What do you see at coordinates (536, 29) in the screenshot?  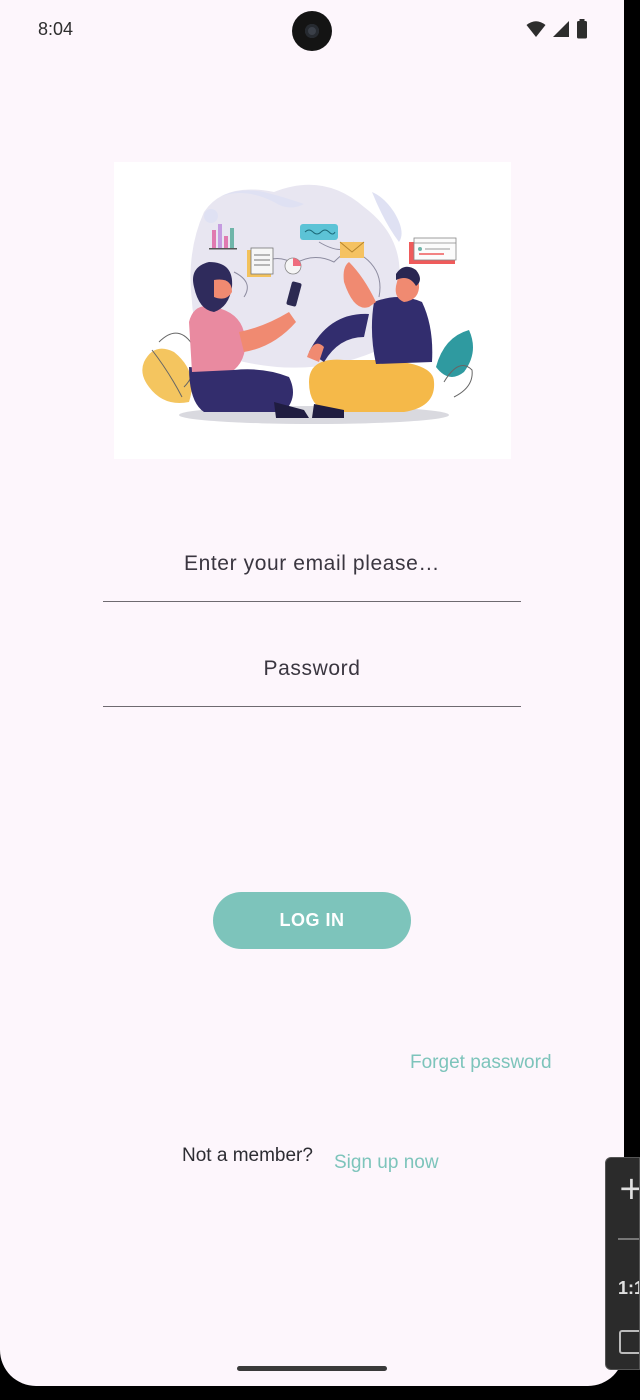 I see `wifi-icon` at bounding box center [536, 29].